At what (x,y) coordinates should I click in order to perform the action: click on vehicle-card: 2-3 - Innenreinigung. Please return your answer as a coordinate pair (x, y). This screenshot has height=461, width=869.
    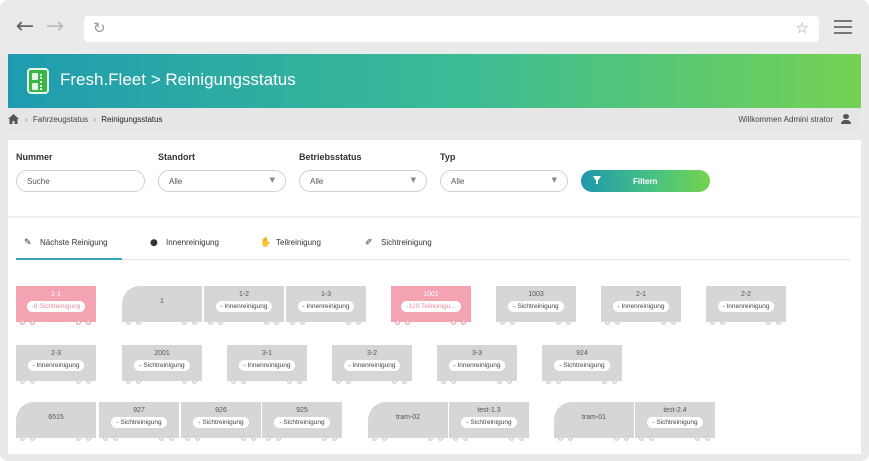
    Looking at the image, I should click on (56, 364).